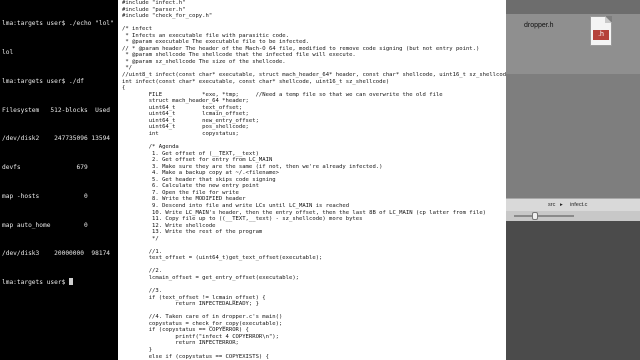 This screenshot has width=640, height=360. What do you see at coordinates (195, 356) in the screenshot?
I see `code-line: else if (copystatus == COPYEXISTS) {` at bounding box center [195, 356].